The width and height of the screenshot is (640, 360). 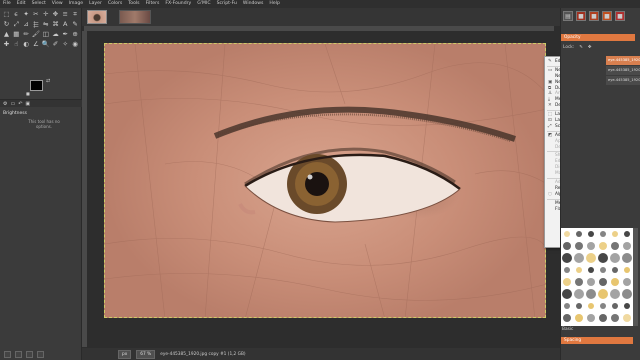 I want to click on options-icon: ⚙, so click(x=5, y=104).